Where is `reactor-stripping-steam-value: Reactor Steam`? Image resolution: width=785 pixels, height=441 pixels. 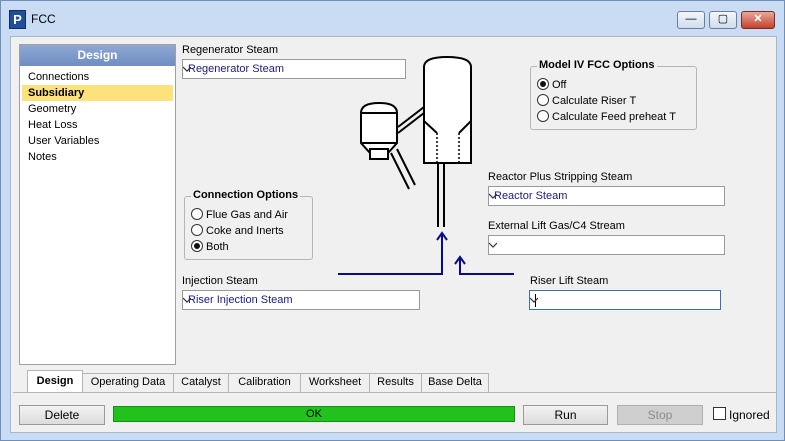 reactor-stripping-steam-value: Reactor Steam is located at coordinates (531, 196).